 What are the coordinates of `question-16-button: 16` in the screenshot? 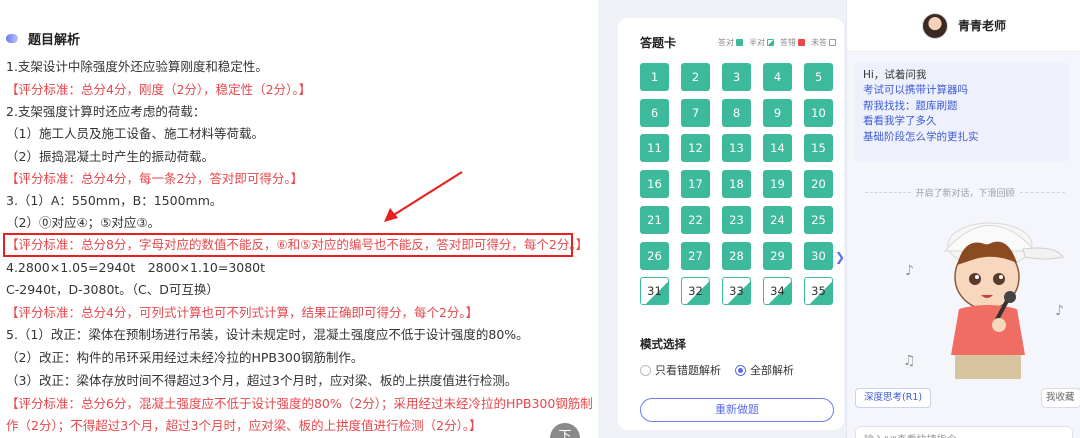 It's located at (654, 184).